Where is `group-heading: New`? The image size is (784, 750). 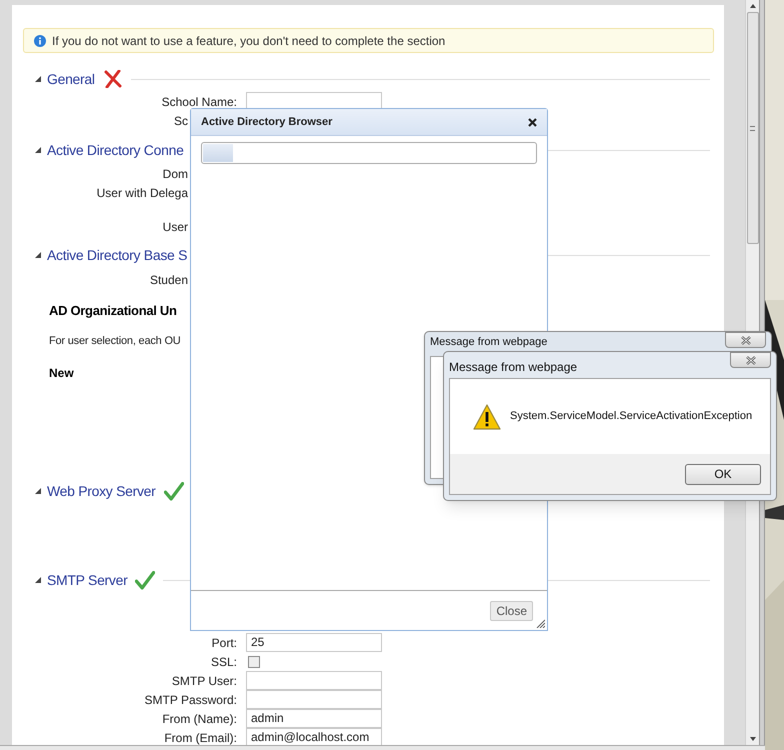 group-heading: New is located at coordinates (61, 372).